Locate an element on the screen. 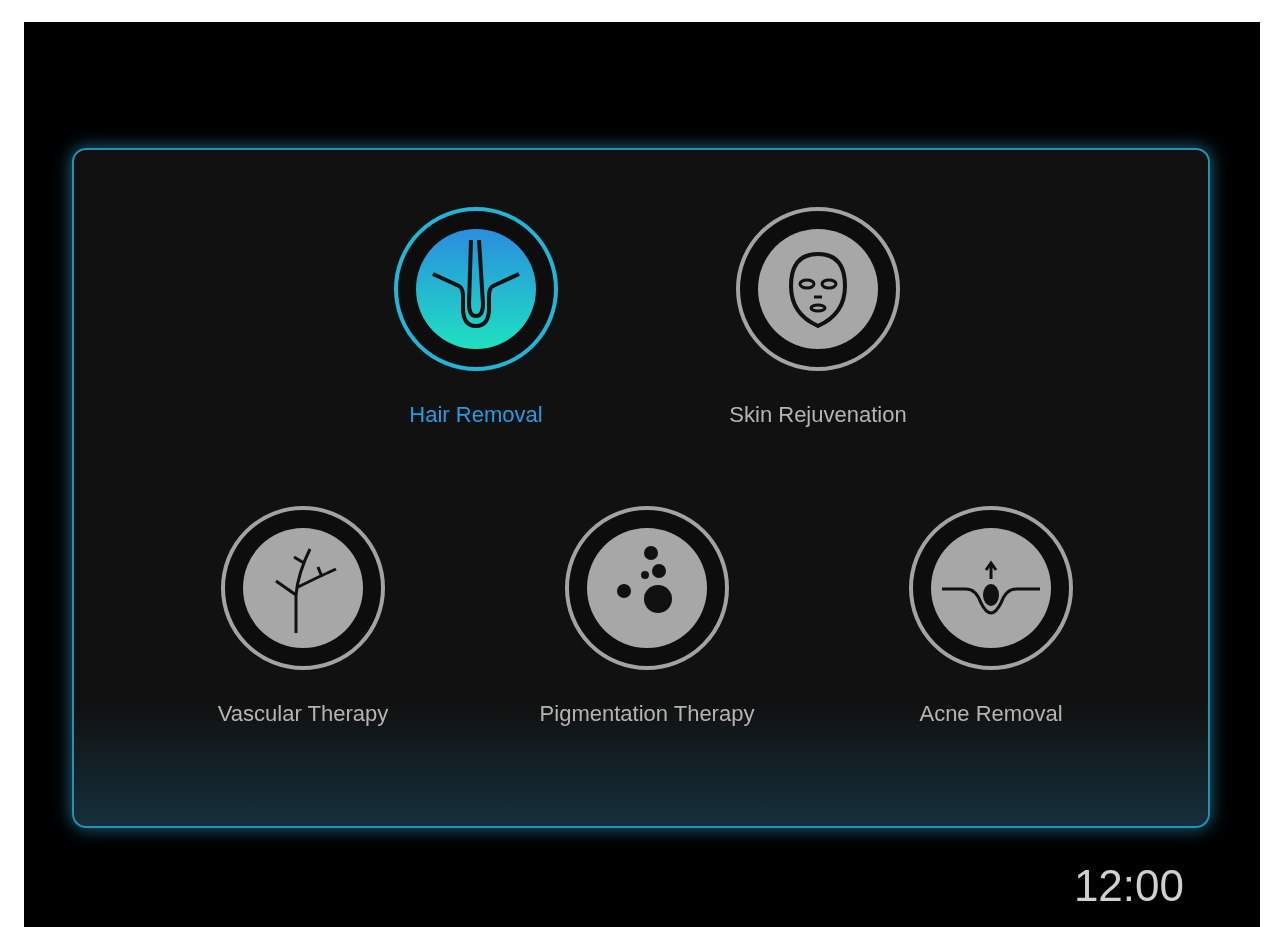 This screenshot has width=1275, height=927. clock: 12:00 is located at coordinates (1128, 886).